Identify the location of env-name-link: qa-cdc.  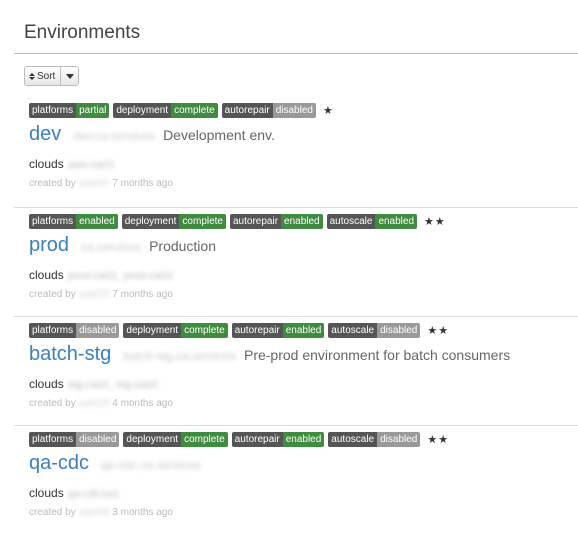
(59, 463).